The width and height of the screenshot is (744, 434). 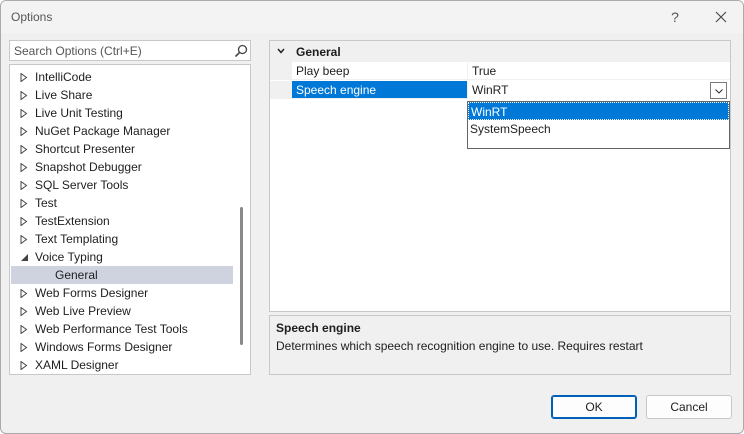 I want to click on tree-item-label: NuGet Package Manager, so click(x=103, y=131).